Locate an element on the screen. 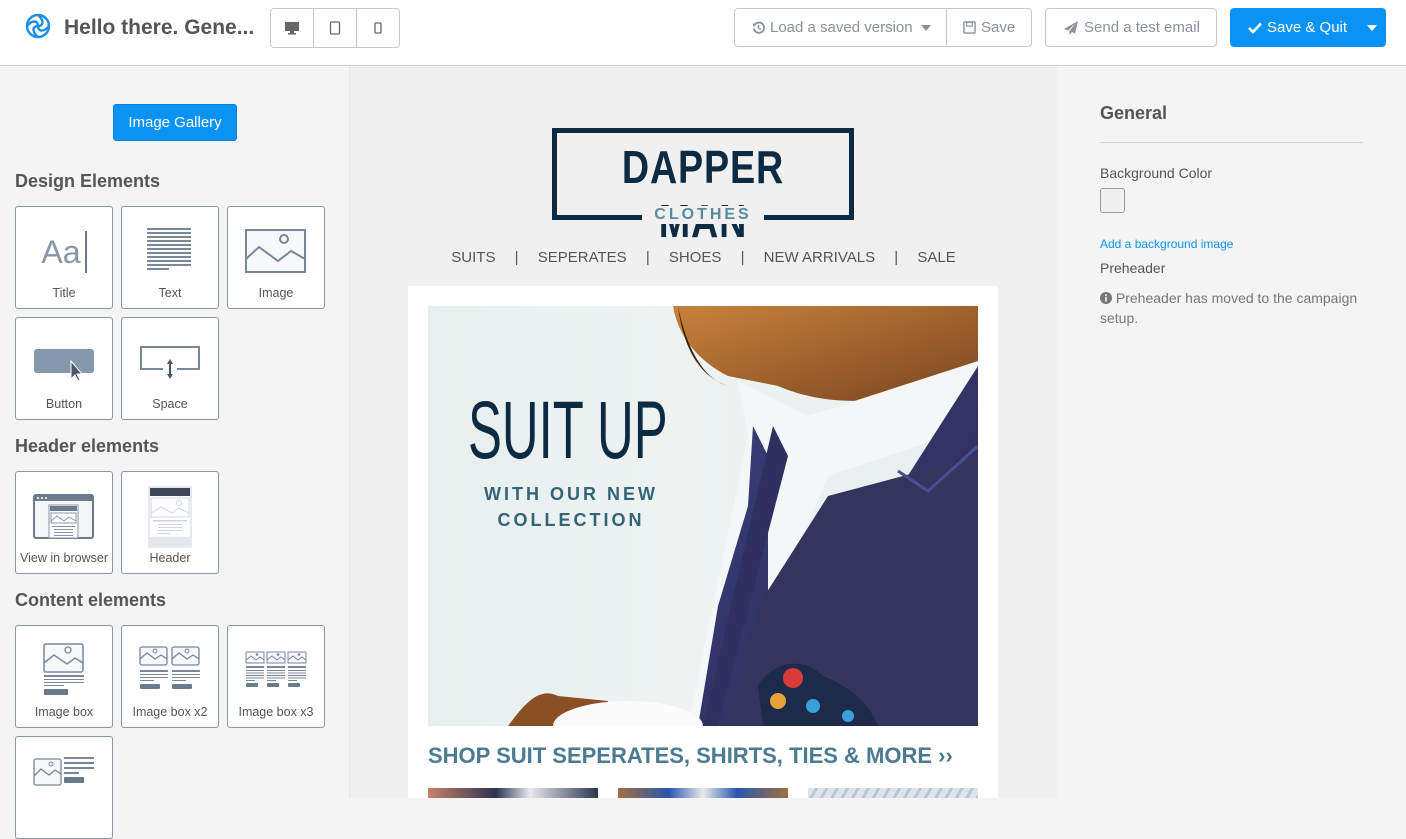 The height and width of the screenshot is (839, 1406). element-tile-label: Image is located at coordinates (276, 293).